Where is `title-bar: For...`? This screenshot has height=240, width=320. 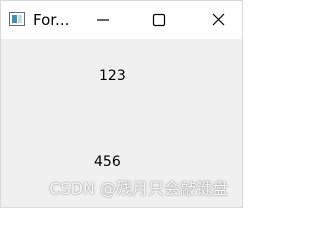
title-bar: For... is located at coordinates (121, 20).